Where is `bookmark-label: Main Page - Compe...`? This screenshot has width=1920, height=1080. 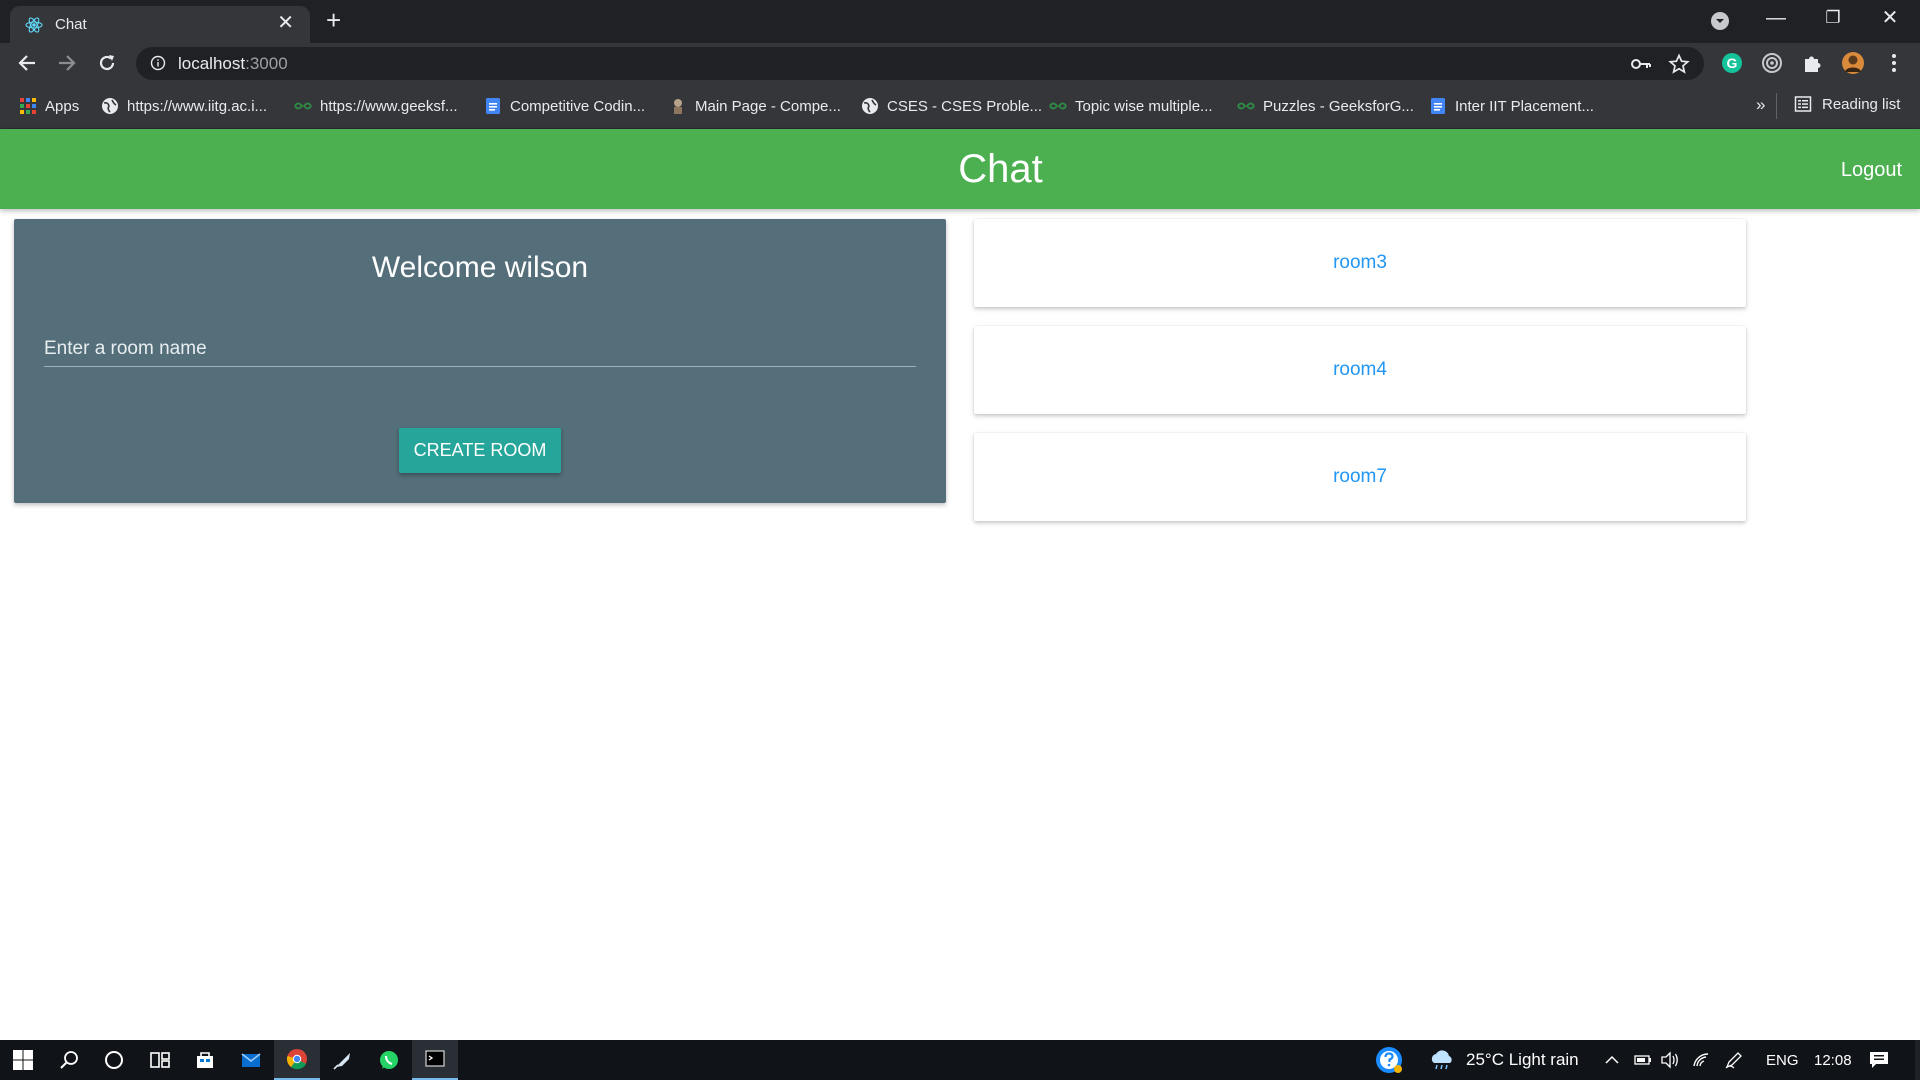 bookmark-label: Main Page - Compe... is located at coordinates (768, 106).